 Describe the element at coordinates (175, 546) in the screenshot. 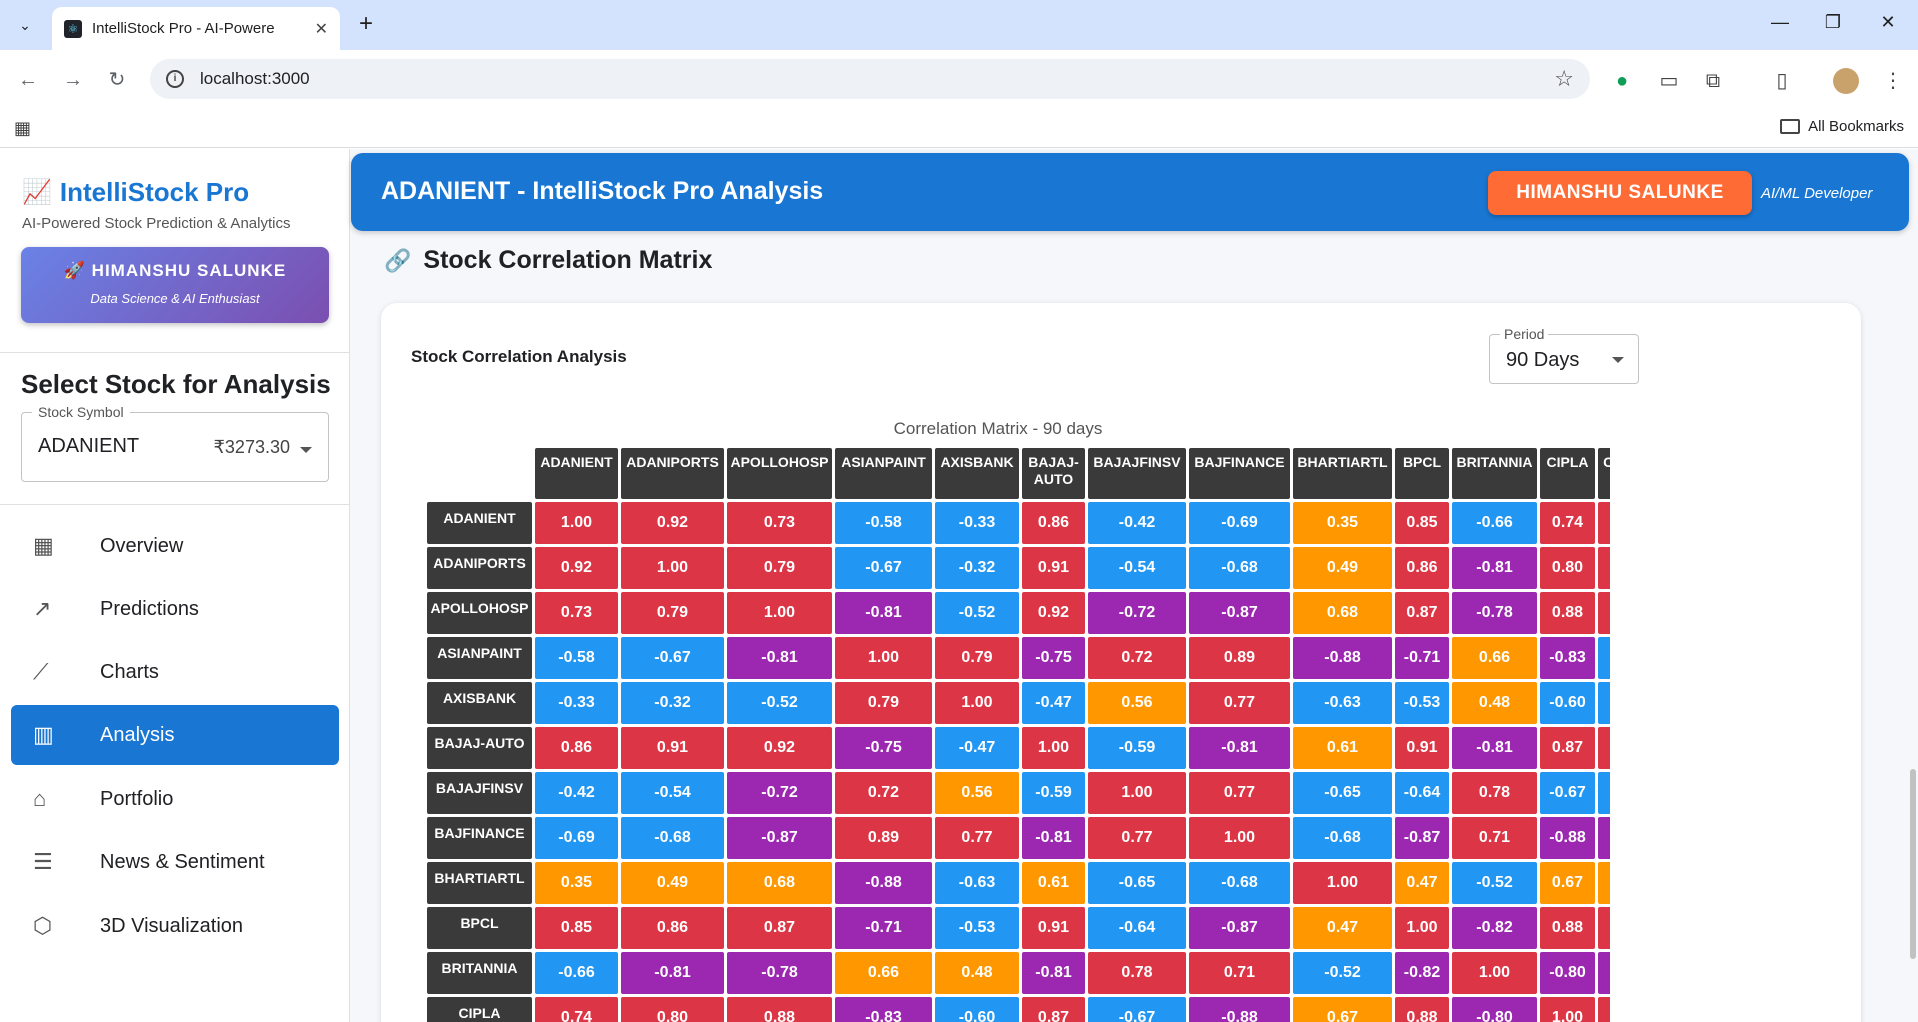

I see `sidebar-item-overview: ▦ Overview` at that location.